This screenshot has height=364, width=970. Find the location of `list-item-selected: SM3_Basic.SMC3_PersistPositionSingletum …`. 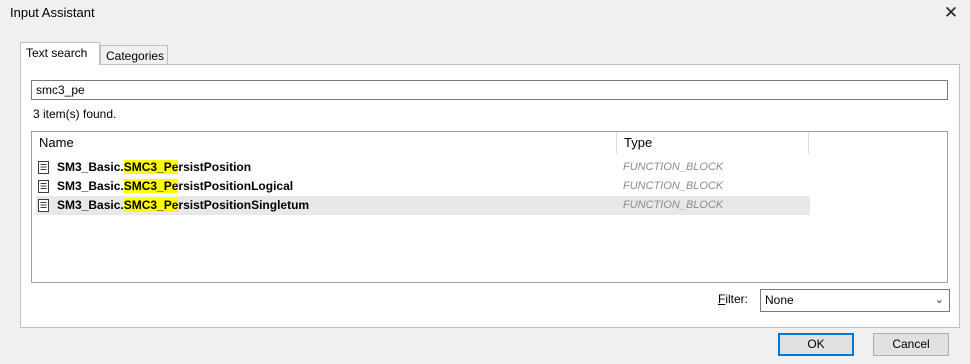

list-item-selected: SM3_Basic.SMC3_PersistPositionSingletum … is located at coordinates (423, 205).